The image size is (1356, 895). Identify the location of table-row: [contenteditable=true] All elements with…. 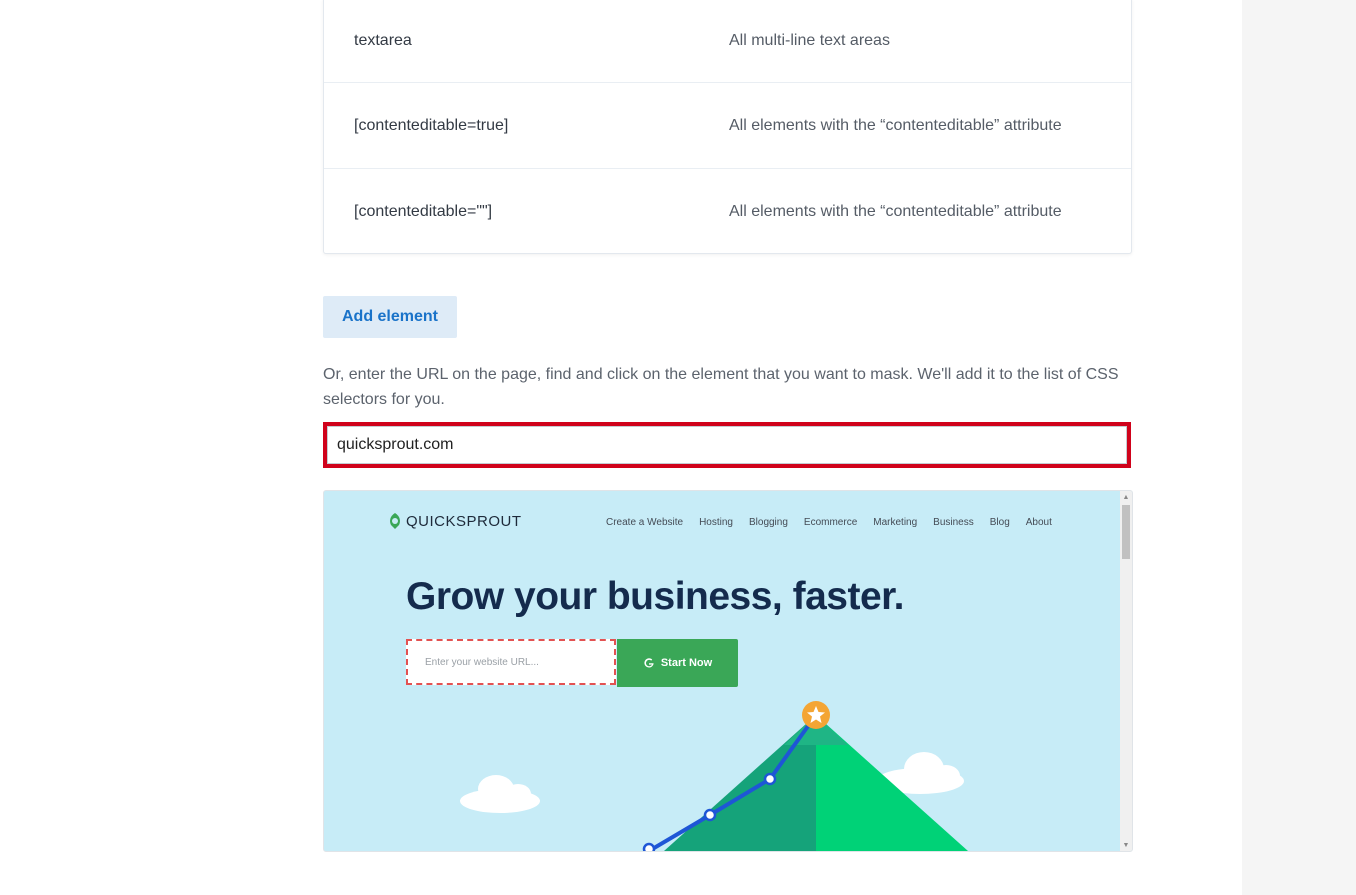
(727, 125).